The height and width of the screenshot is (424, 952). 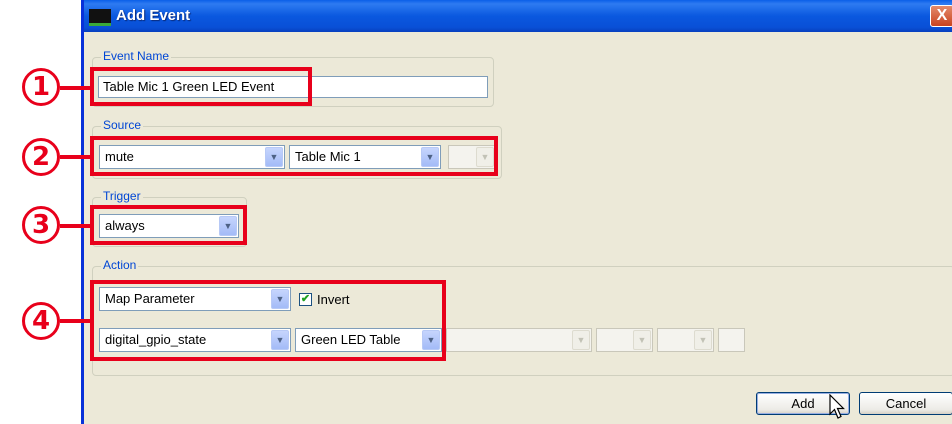 What do you see at coordinates (122, 196) in the screenshot?
I see `trigger-legend: Trigger` at bounding box center [122, 196].